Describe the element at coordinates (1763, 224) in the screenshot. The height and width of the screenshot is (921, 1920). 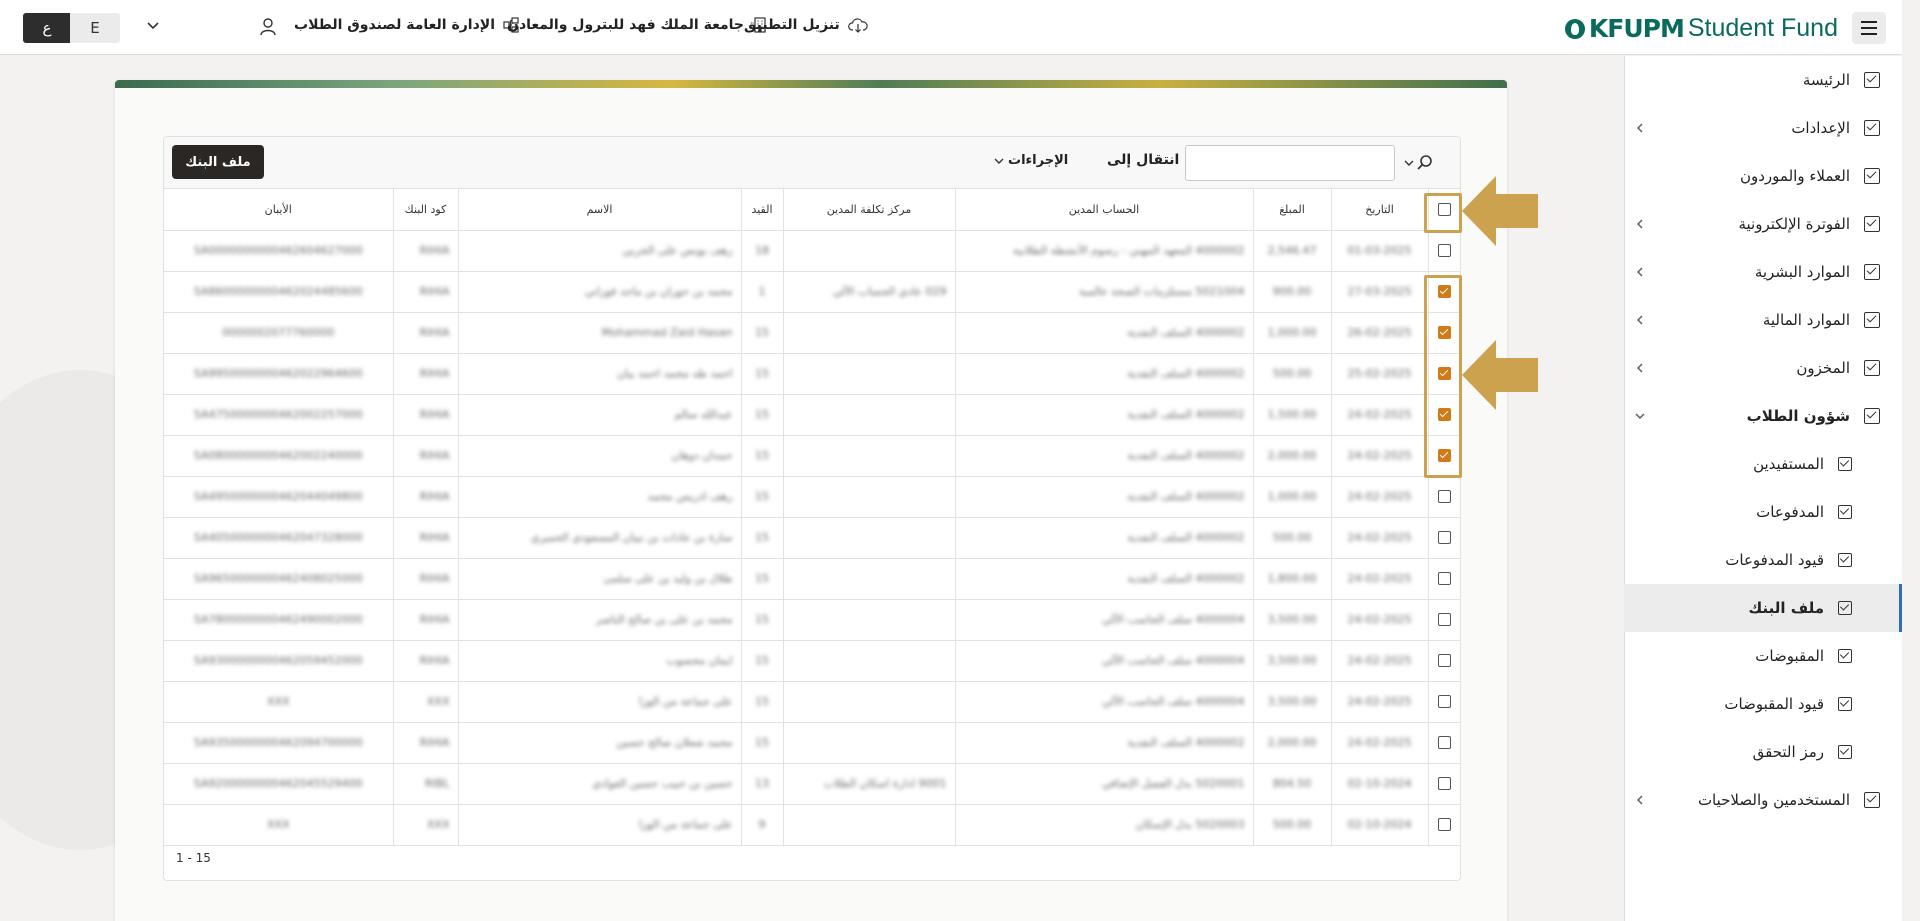
I see `nav-item-e-invoicing: الفوترة الإلكترونية` at that location.